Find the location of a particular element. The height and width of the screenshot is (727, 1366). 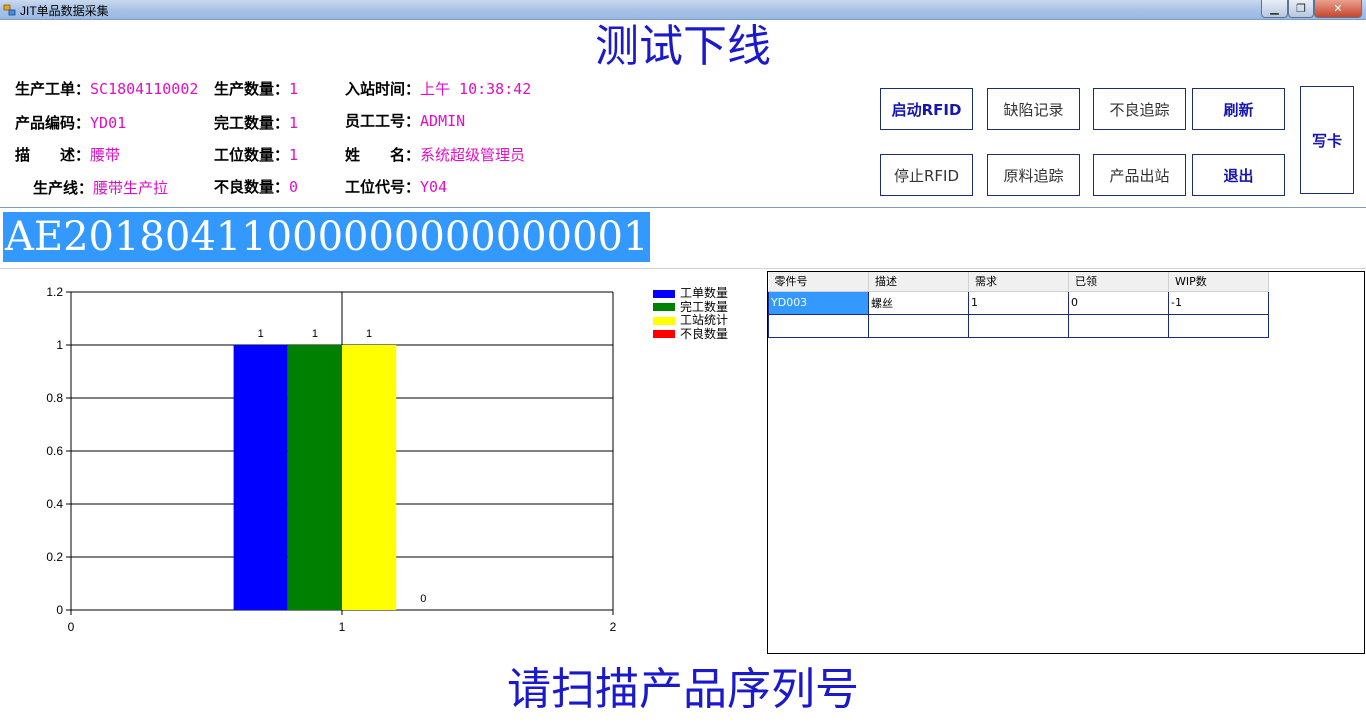

table-cell: YD003 is located at coordinates (818, 302).